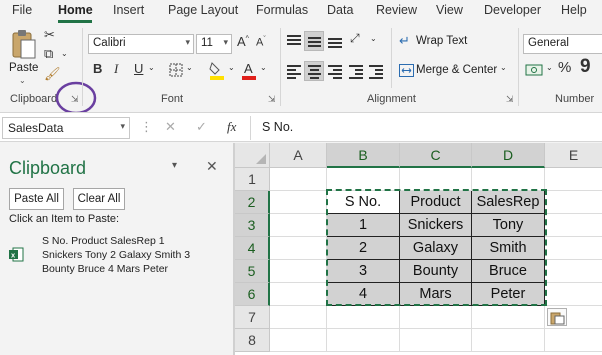 This screenshot has height=355, width=602. I want to click on table-cell: Smith, so click(508, 248).